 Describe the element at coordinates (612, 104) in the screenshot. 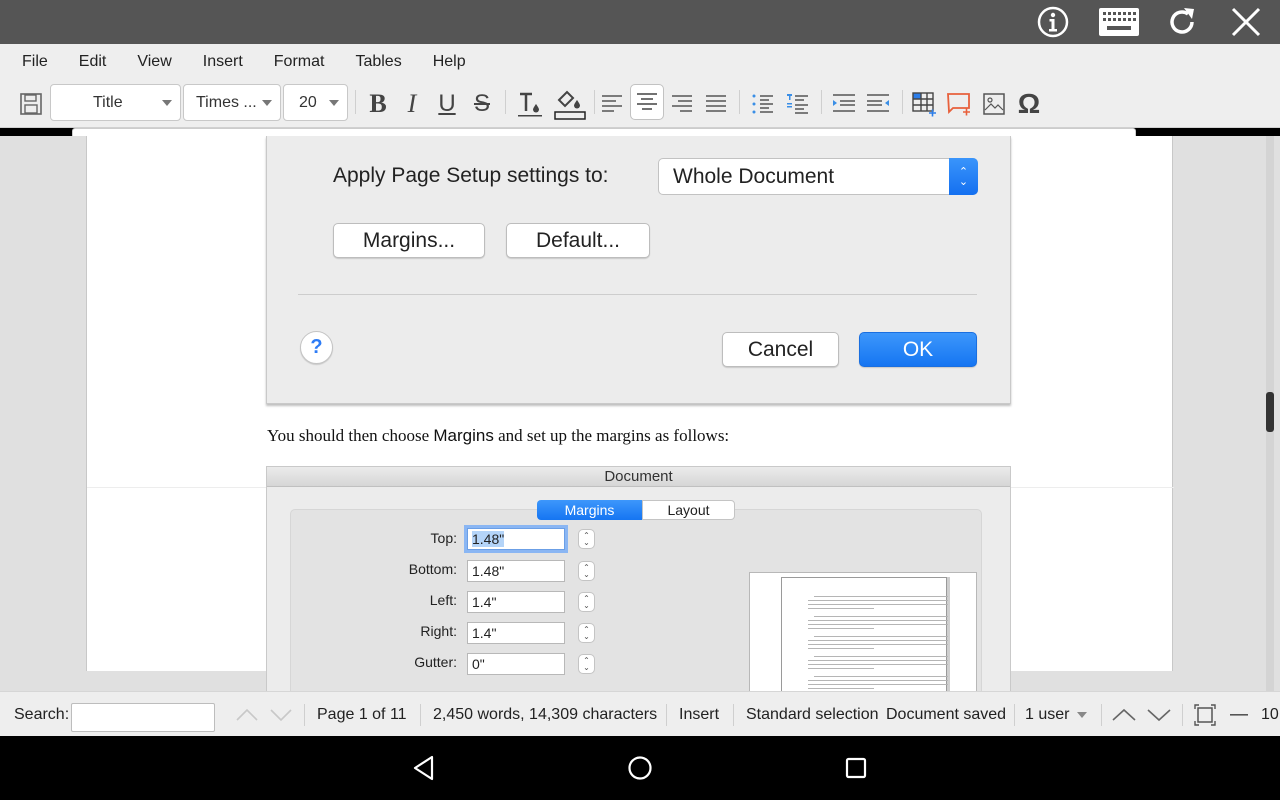

I see `align-left-icon` at that location.